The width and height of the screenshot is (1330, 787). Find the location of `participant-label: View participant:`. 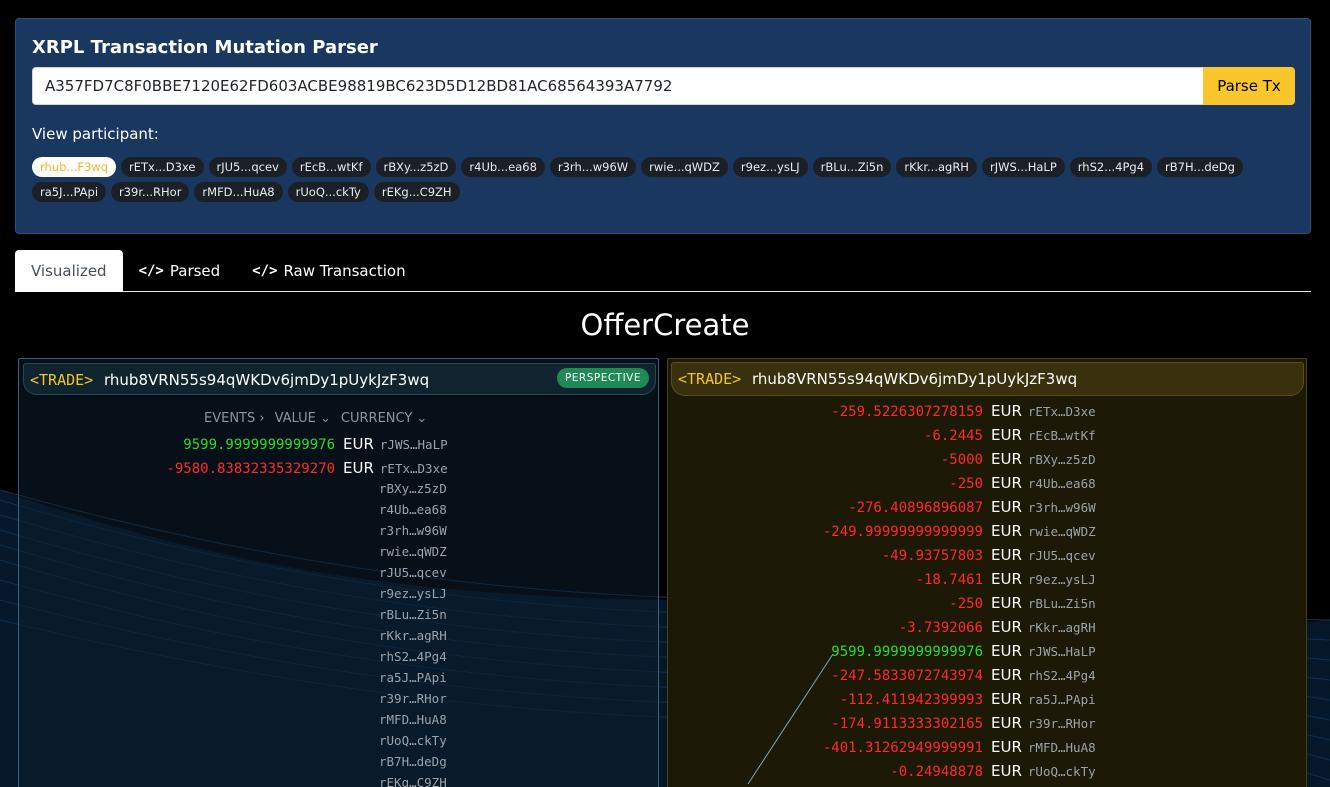

participant-label: View participant: is located at coordinates (95, 134).